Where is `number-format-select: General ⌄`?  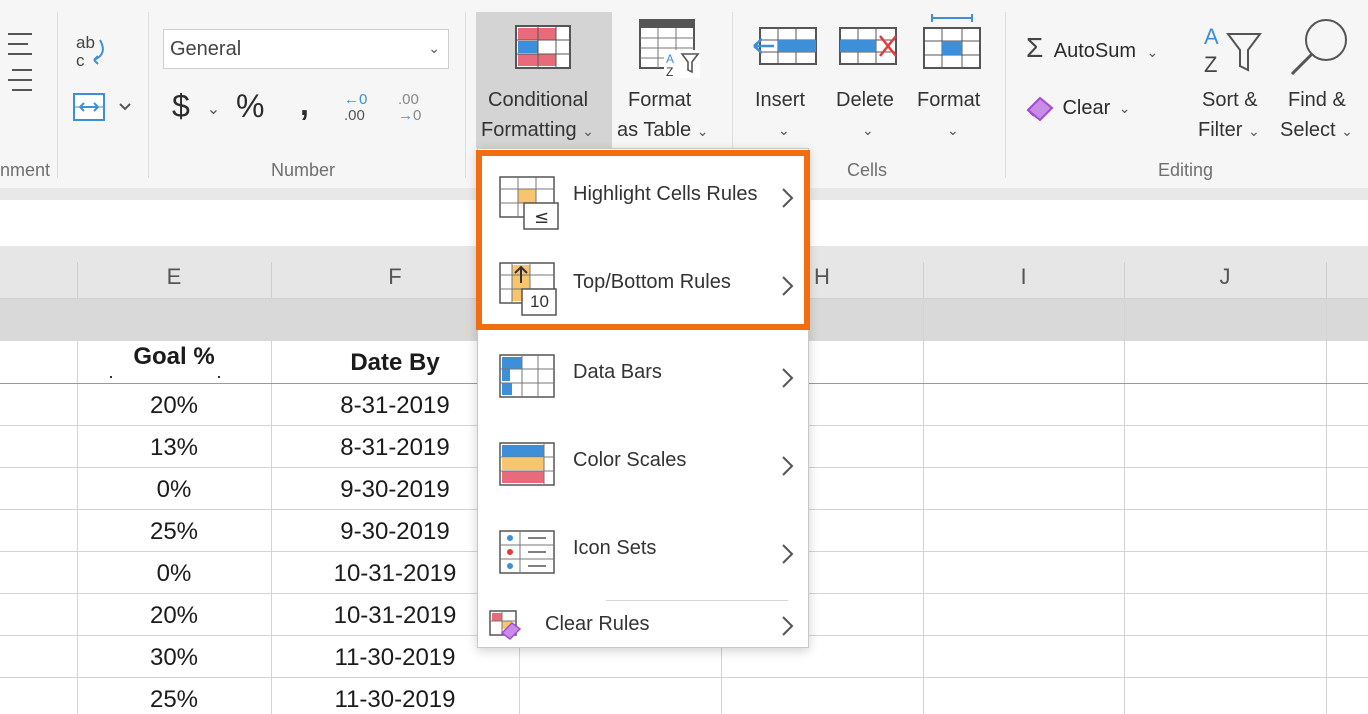 number-format-select: General ⌄ is located at coordinates (306, 49).